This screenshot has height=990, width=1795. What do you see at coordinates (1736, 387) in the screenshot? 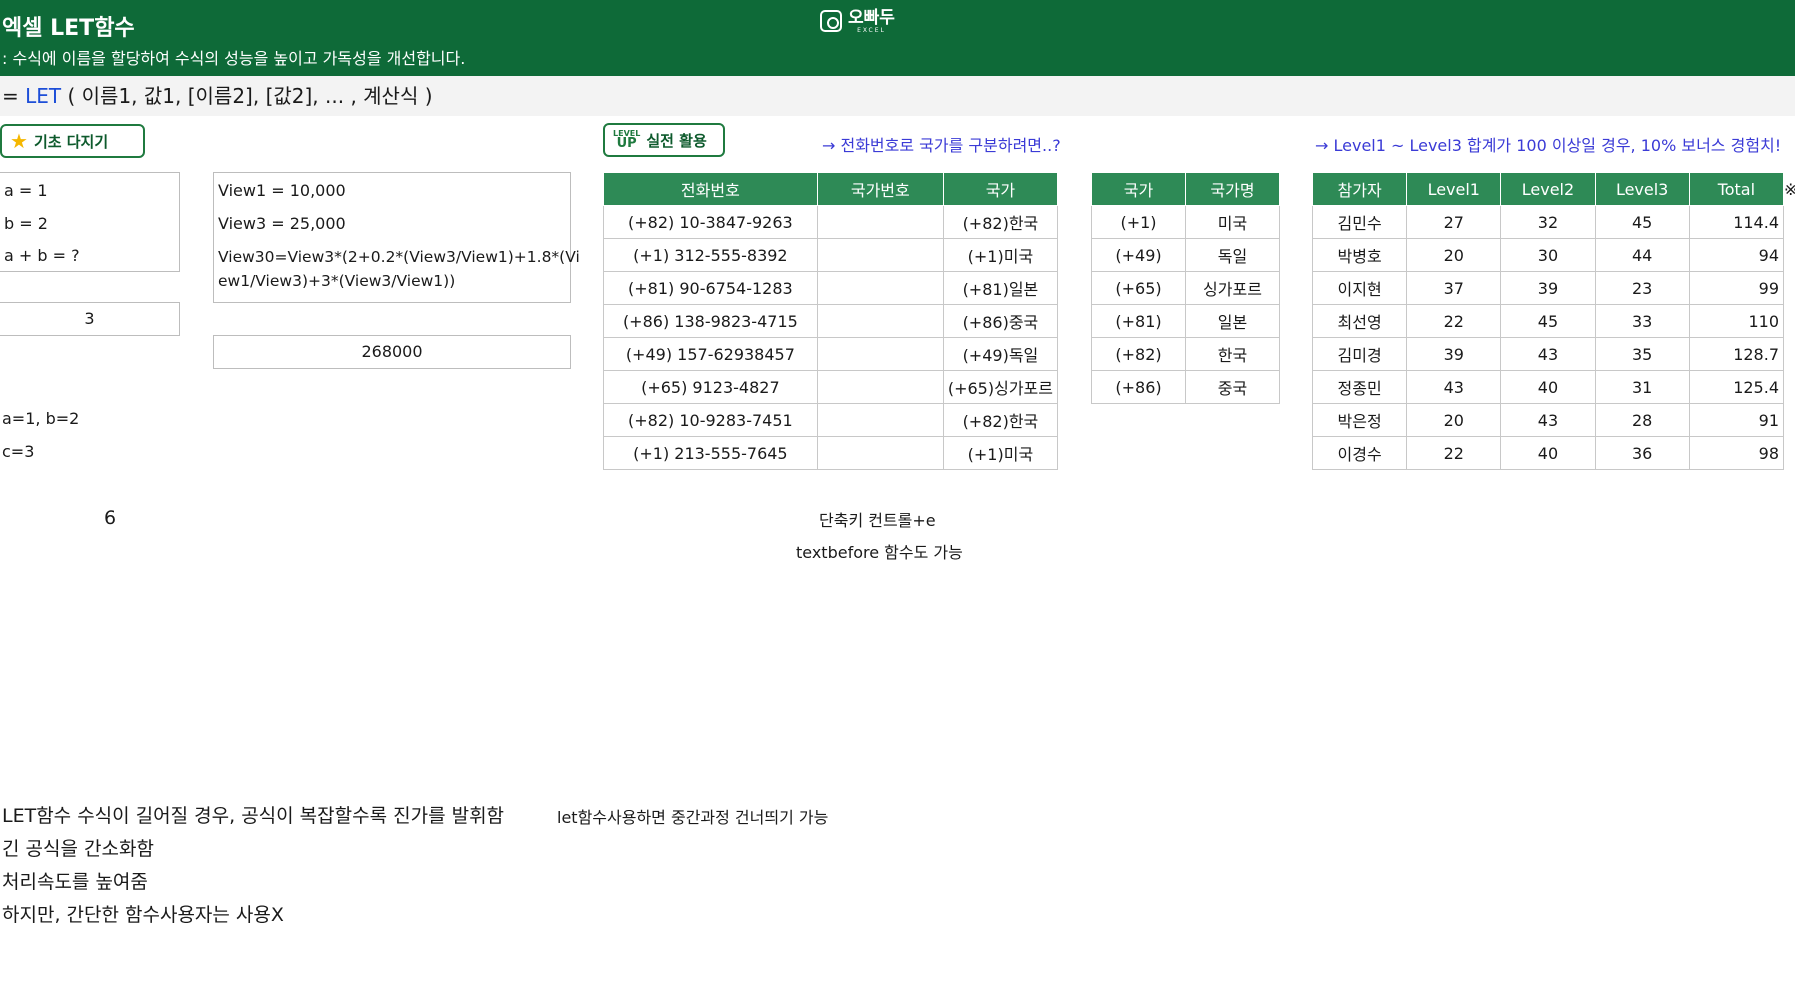
I see `level-cell: 125.4` at bounding box center [1736, 387].